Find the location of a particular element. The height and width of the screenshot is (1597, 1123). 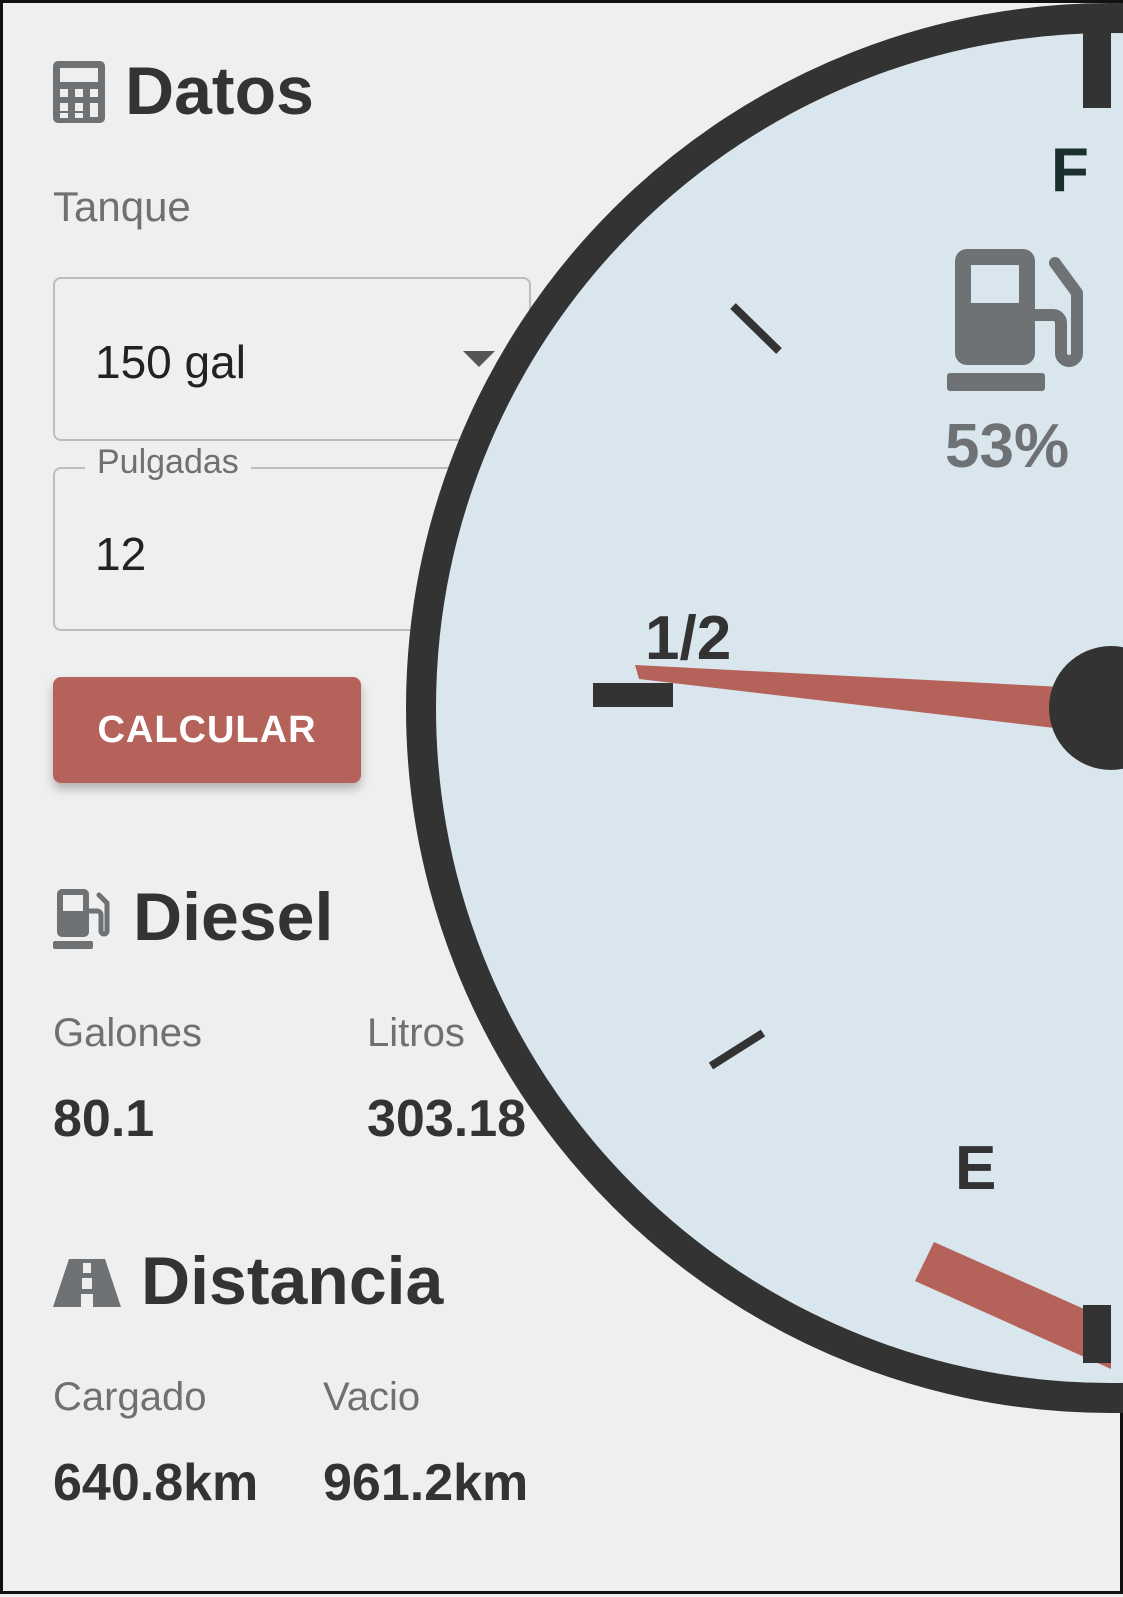

gauge-percent: 53% is located at coordinates (1007, 446).